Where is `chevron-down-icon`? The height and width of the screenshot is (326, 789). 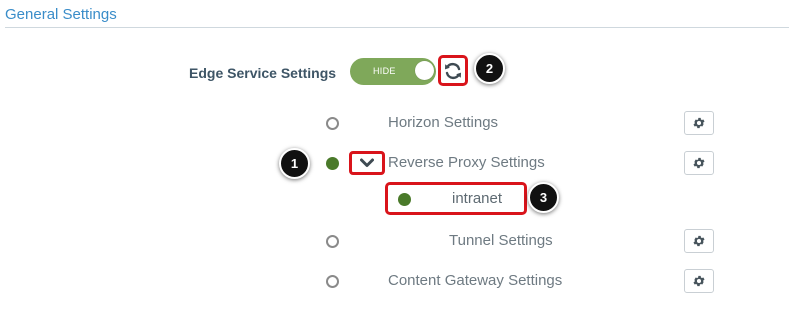 chevron-down-icon is located at coordinates (367, 162).